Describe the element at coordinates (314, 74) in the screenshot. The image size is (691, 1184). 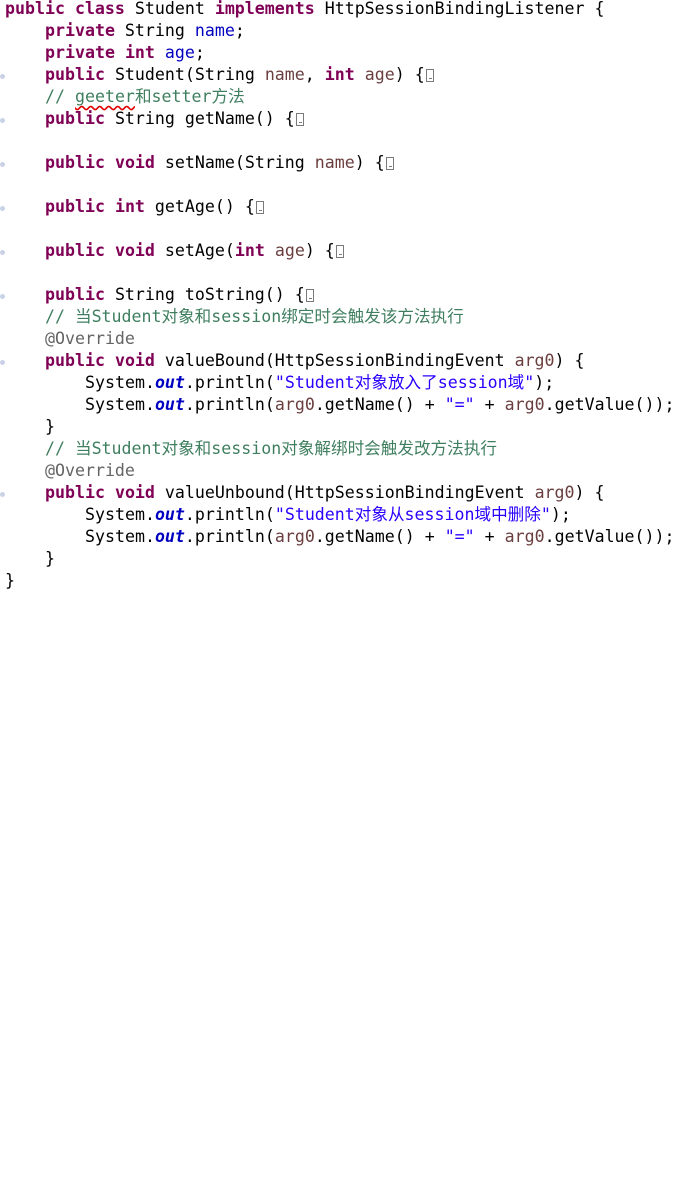
I see `comma: ,` at that location.